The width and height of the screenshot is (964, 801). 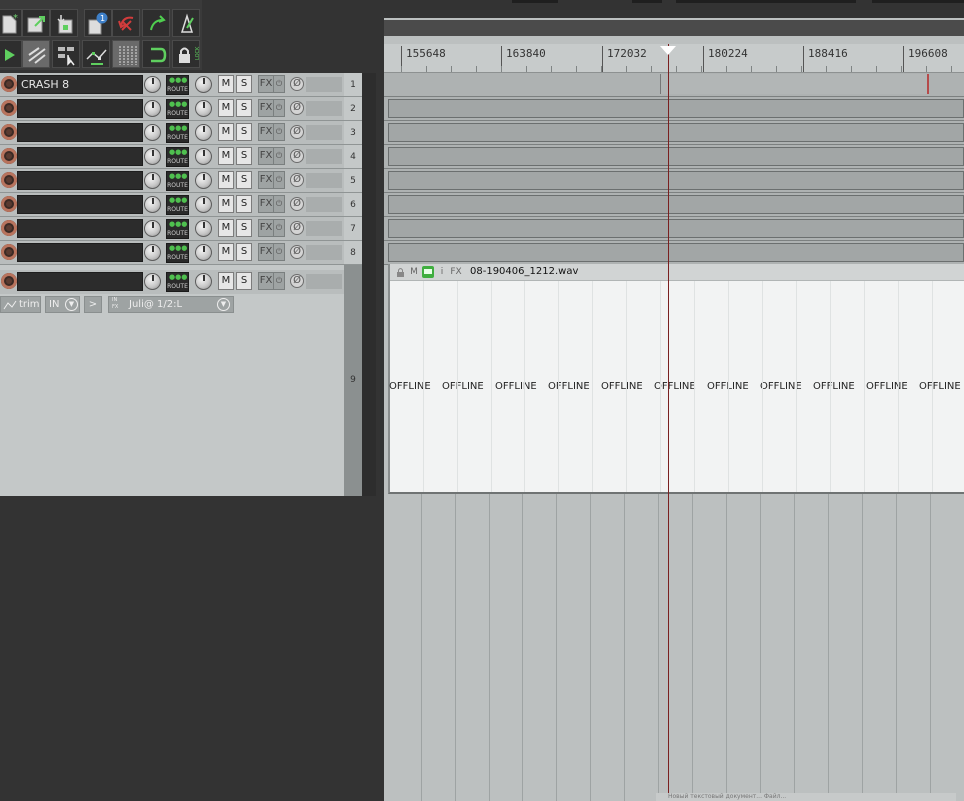 I want to click on input-button: IN ▼, so click(x=62, y=304).